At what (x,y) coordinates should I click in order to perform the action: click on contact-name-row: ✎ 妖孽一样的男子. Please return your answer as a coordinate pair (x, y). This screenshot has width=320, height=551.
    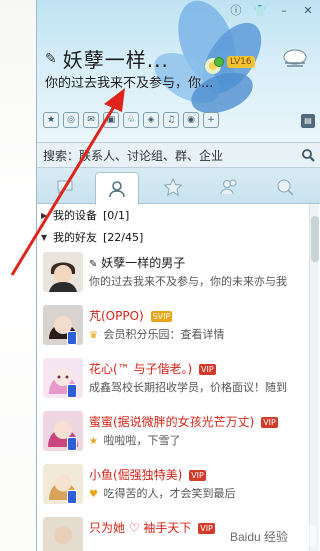
    Looking at the image, I should click on (137, 262).